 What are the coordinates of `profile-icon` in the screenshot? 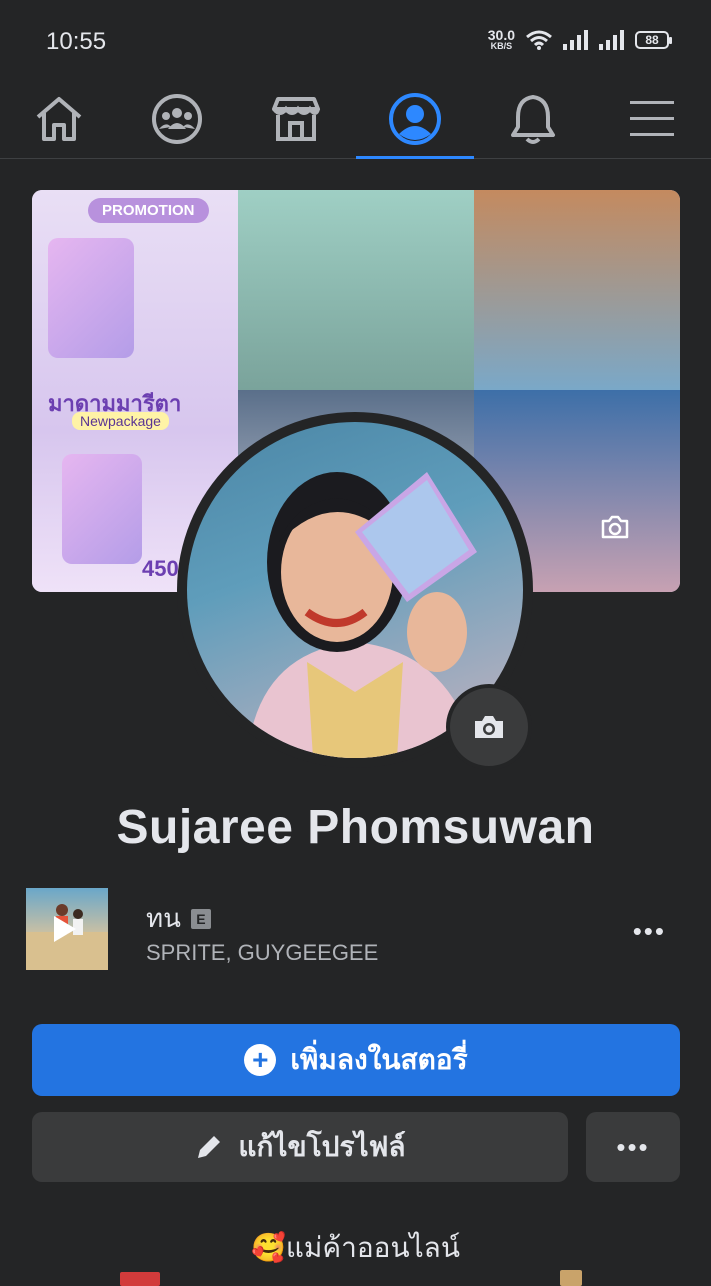 It's located at (415, 119).